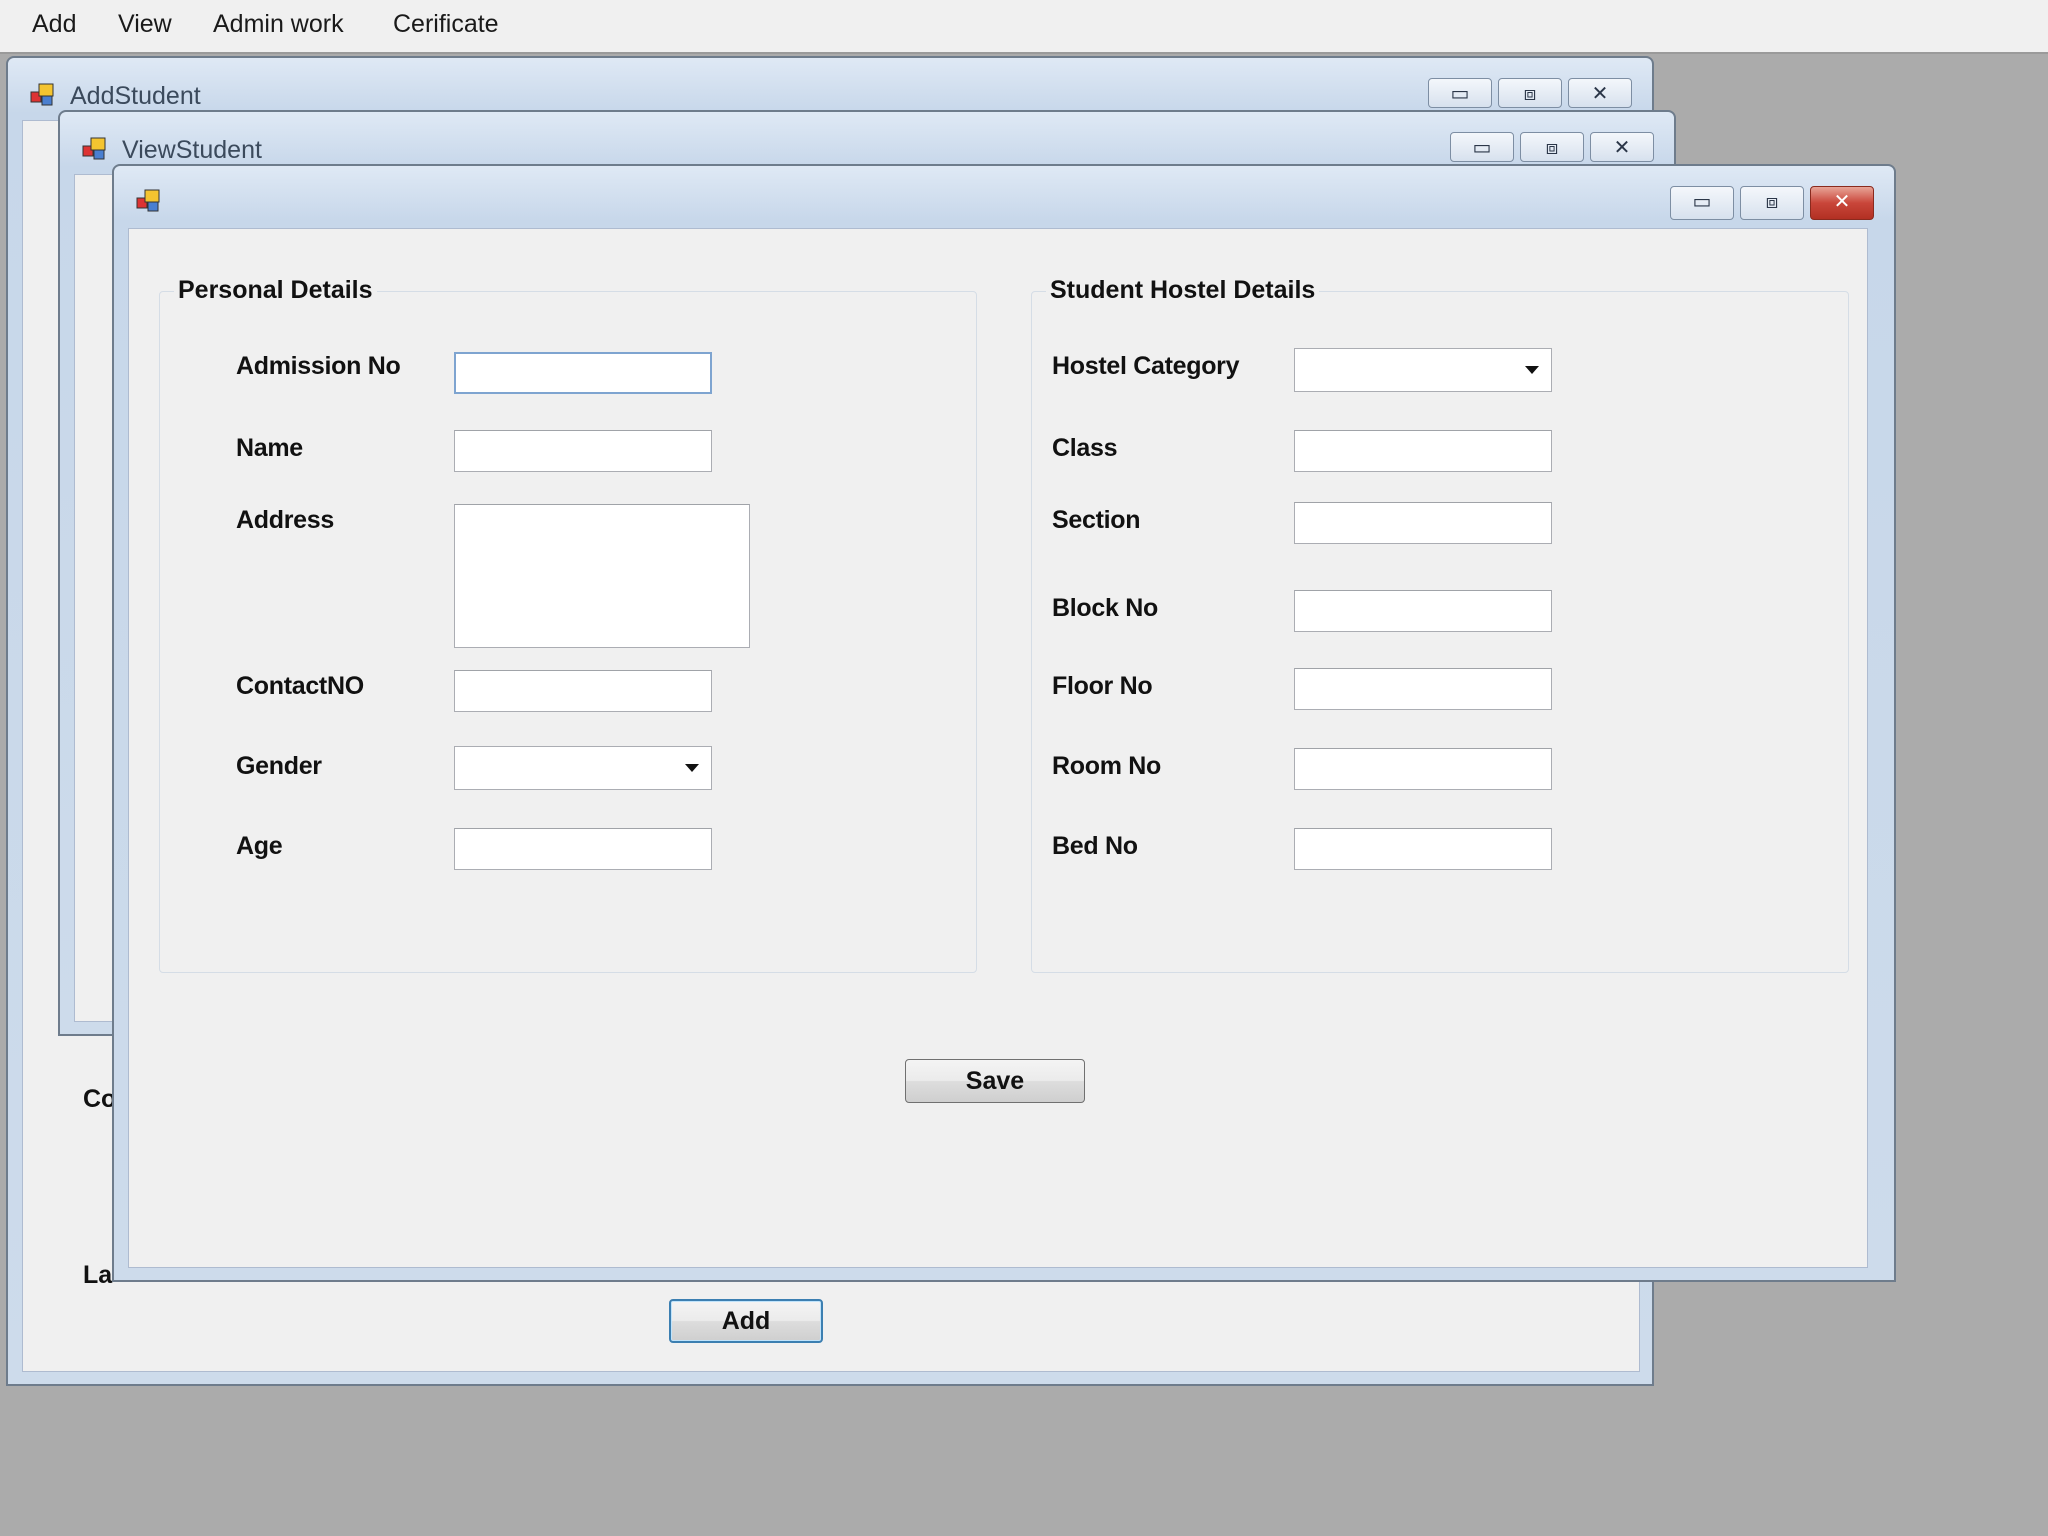 This screenshot has width=2048, height=1536. I want to click on address-label: Address, so click(285, 520).